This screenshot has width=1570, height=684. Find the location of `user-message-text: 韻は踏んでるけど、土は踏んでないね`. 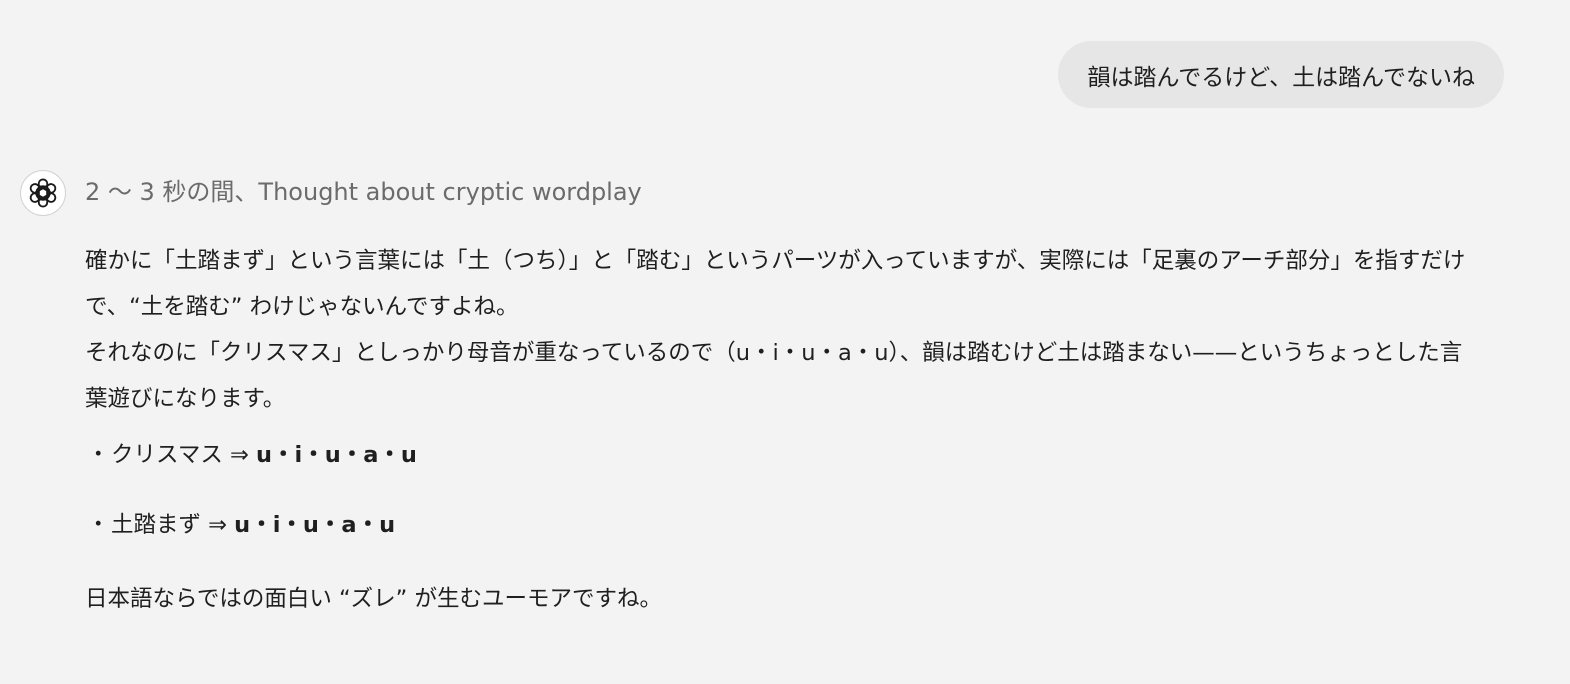

user-message-text: 韻は踏んでるけど、土は踏んでないね is located at coordinates (1281, 77).